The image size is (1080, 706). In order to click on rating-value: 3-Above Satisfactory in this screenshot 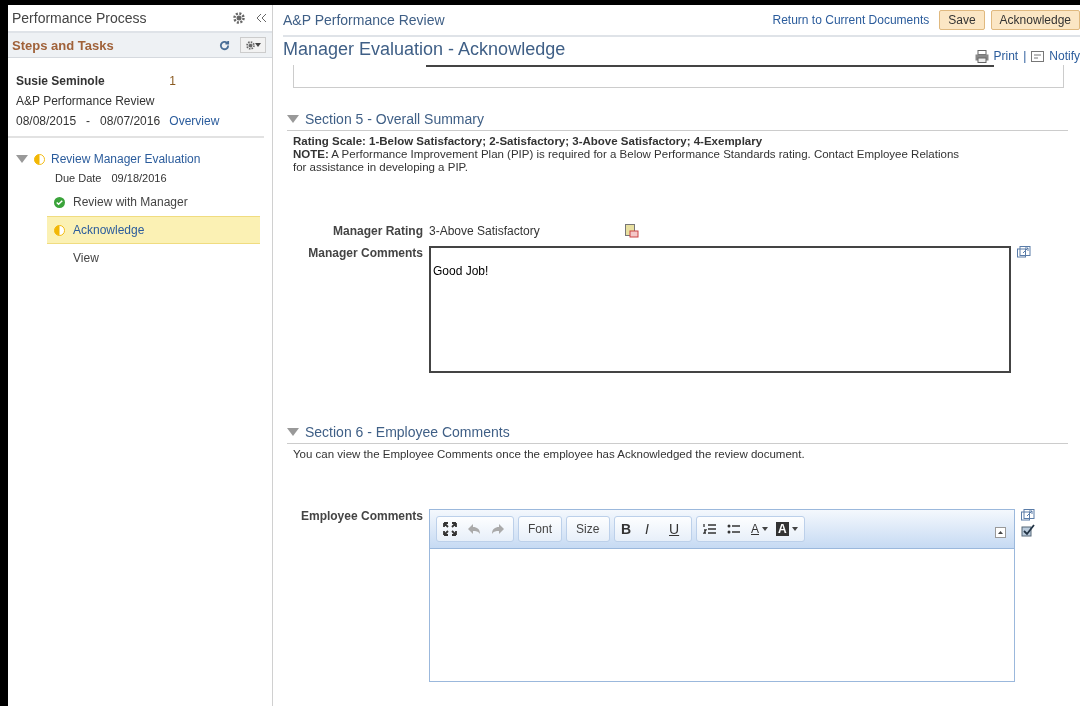, I will do `click(485, 231)`.